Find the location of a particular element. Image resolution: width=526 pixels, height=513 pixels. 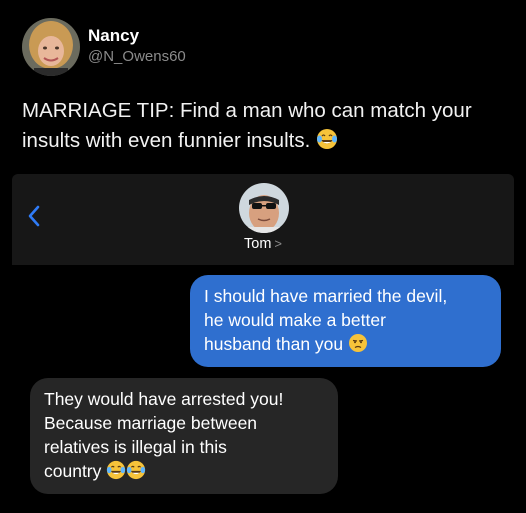

contact-name: Tom > is located at coordinates (263, 244).